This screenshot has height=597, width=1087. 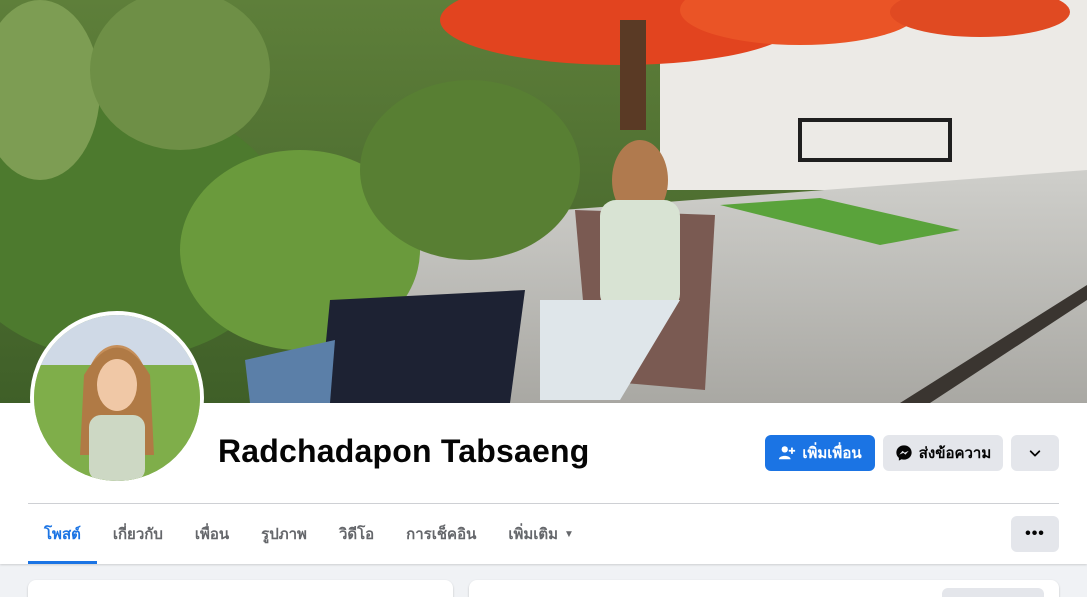 I want to click on avatar-image, so click(x=117, y=398).